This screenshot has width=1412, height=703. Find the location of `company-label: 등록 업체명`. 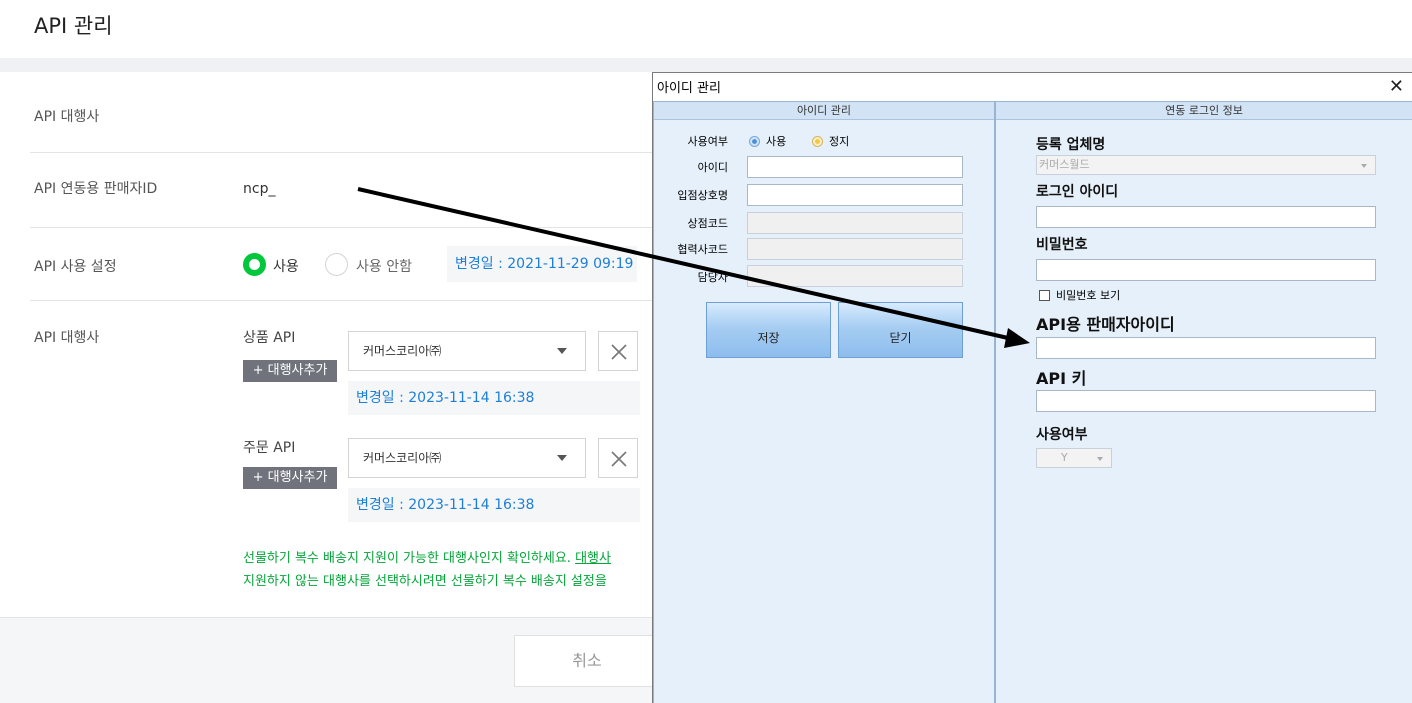

company-label: 등록 업체명 is located at coordinates (1071, 145).